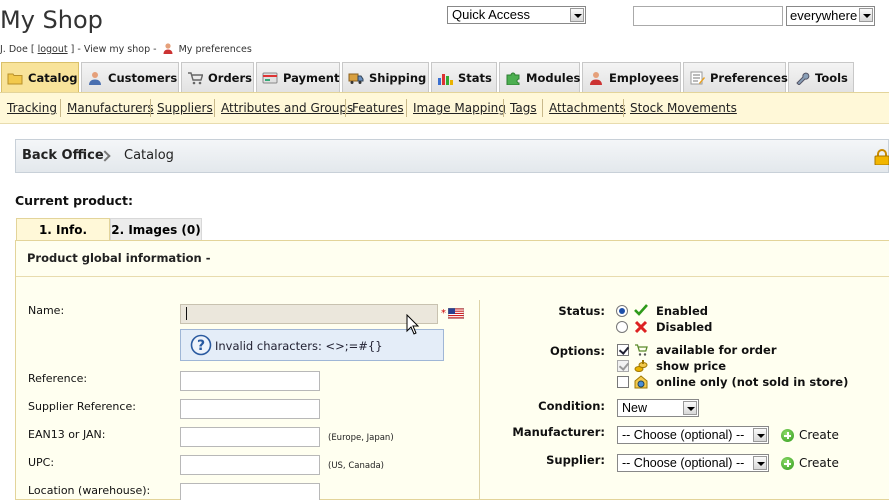 The image size is (889, 500). I want to click on quick-access-select: Quick Access, so click(516, 15).